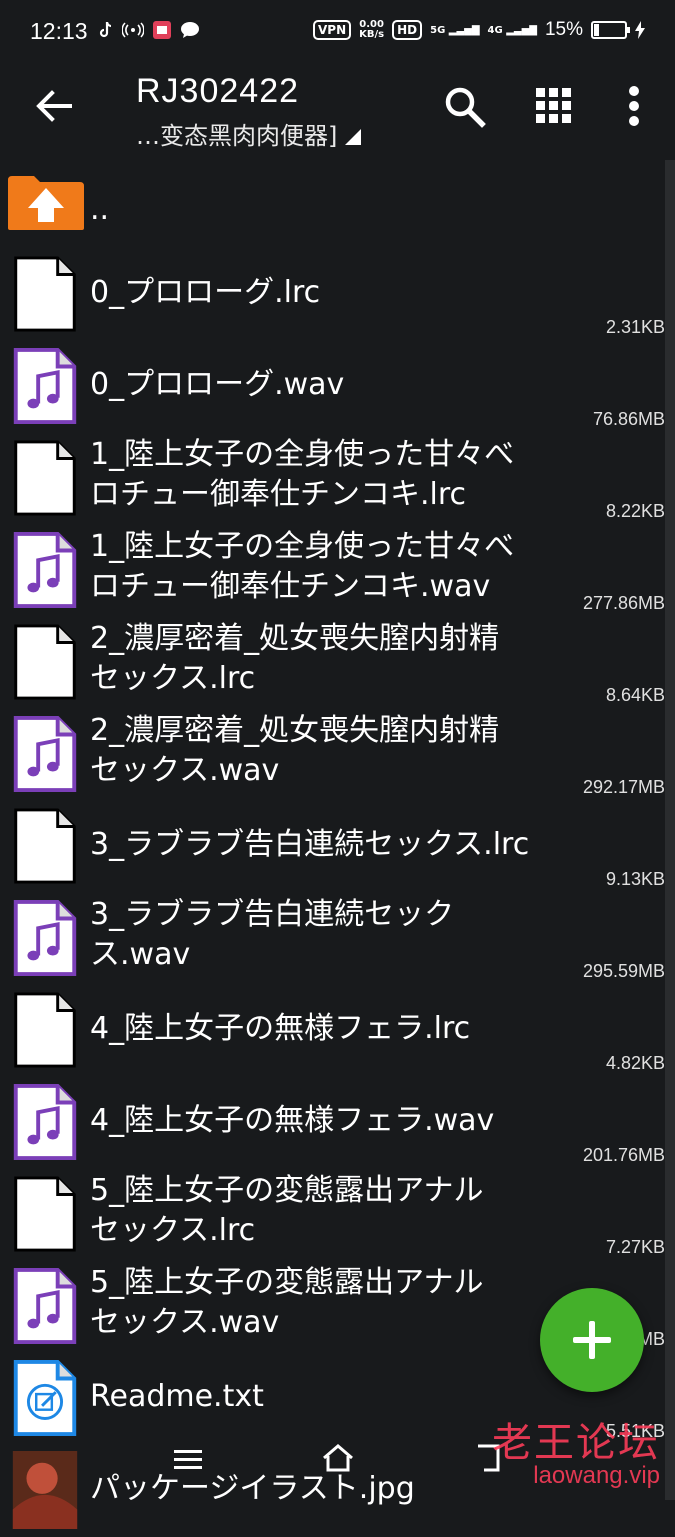  I want to click on arrow-left-icon, so click(54, 106).